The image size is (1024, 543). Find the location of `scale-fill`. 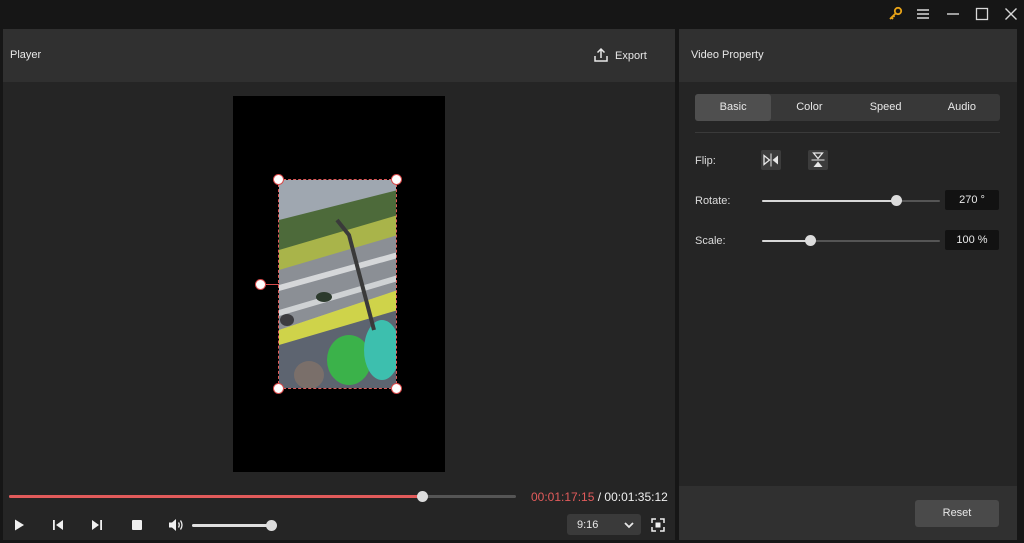

scale-fill is located at coordinates (786, 241).